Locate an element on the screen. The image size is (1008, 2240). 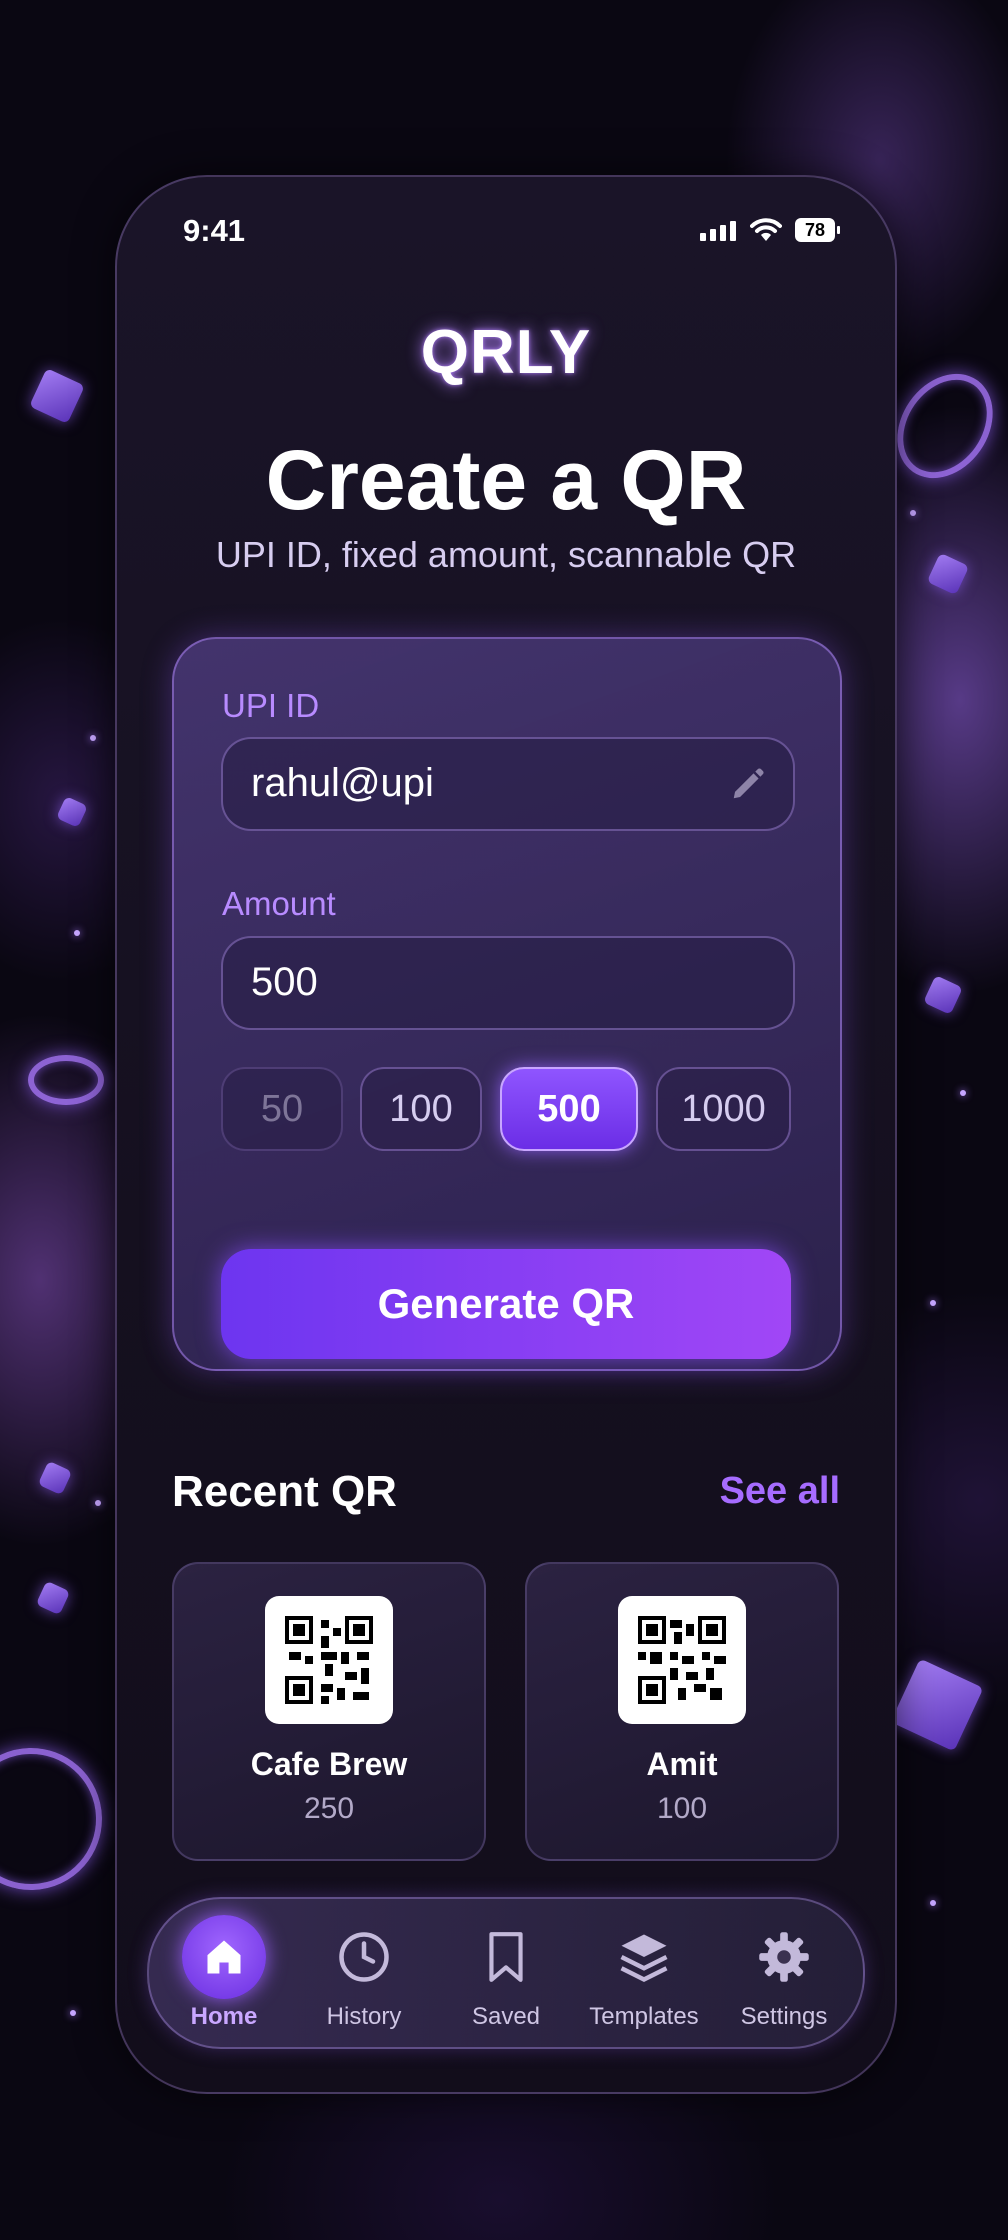
upi-id-value: rahul@upi is located at coordinates (342, 783).